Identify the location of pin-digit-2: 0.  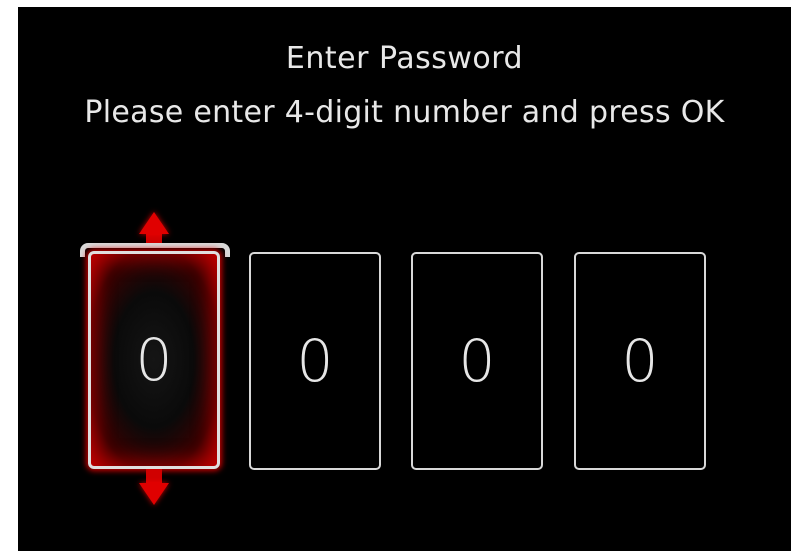
(315, 361).